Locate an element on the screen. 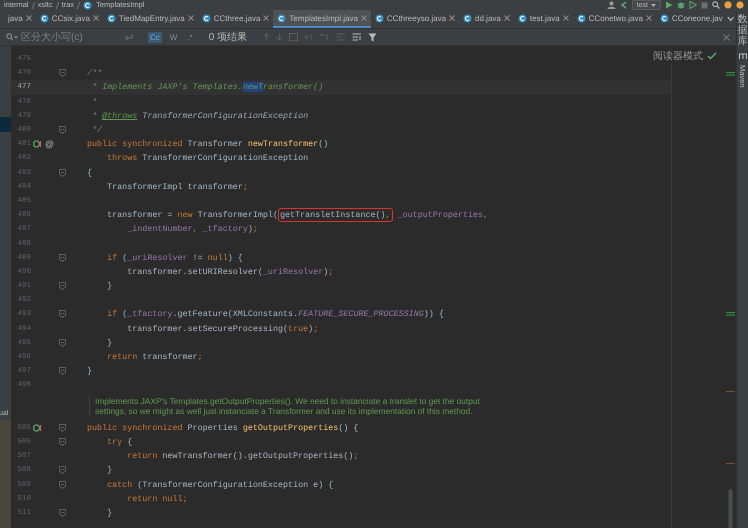 The width and height of the screenshot is (748, 528). caret-icon is located at coordinates (653, 5).